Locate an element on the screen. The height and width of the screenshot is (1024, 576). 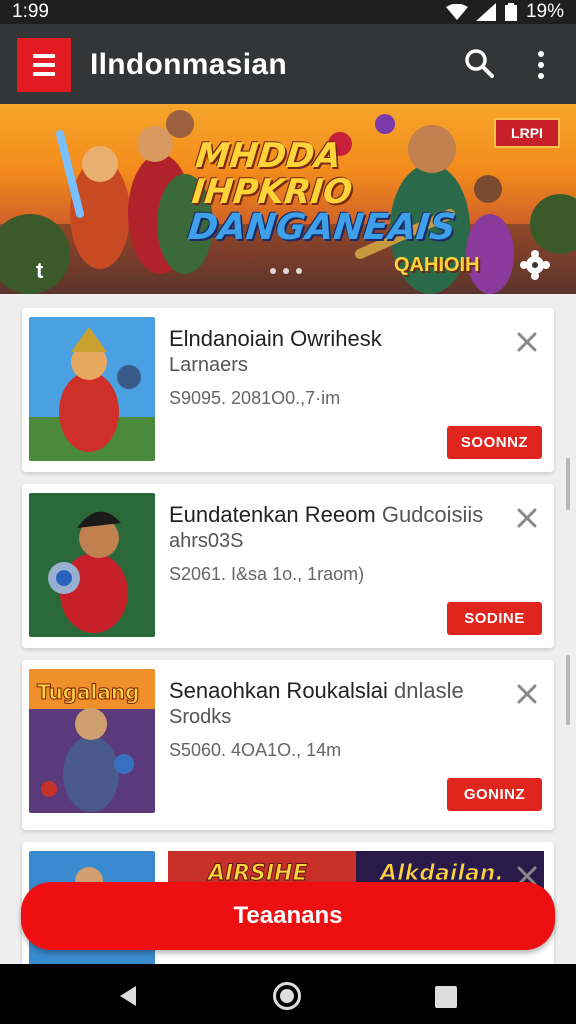
home-icon is located at coordinates (287, 996).